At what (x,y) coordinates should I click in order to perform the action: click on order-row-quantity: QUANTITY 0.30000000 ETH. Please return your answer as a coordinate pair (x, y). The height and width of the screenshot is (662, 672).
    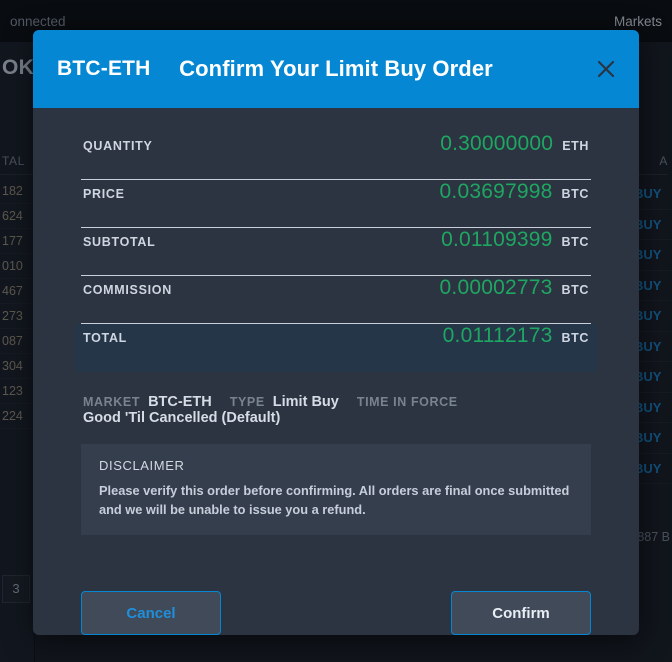
    Looking at the image, I should click on (336, 156).